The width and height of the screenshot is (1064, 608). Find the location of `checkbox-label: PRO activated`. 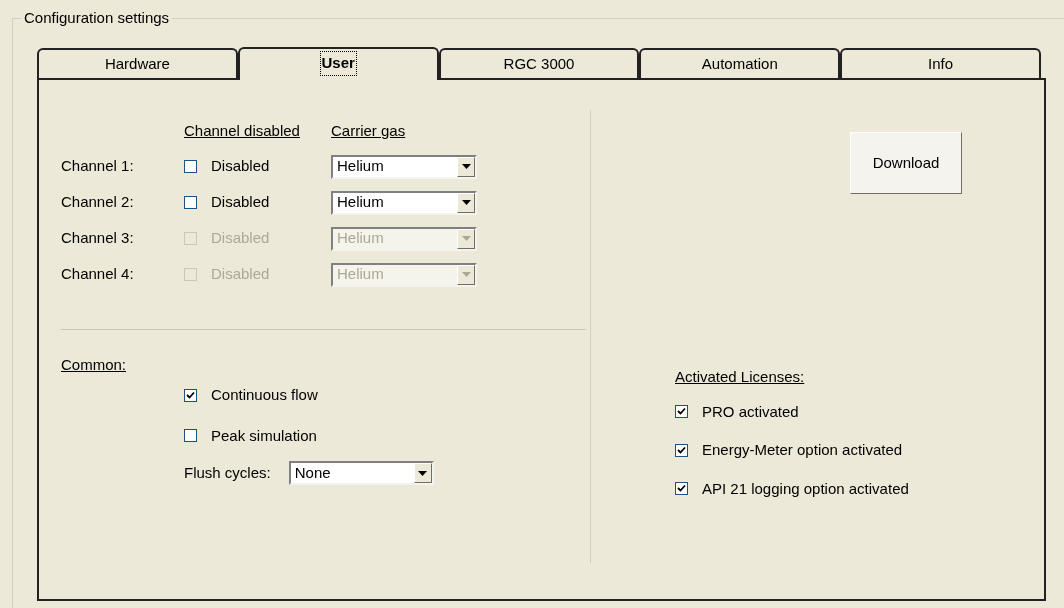

checkbox-label: PRO activated is located at coordinates (750, 411).